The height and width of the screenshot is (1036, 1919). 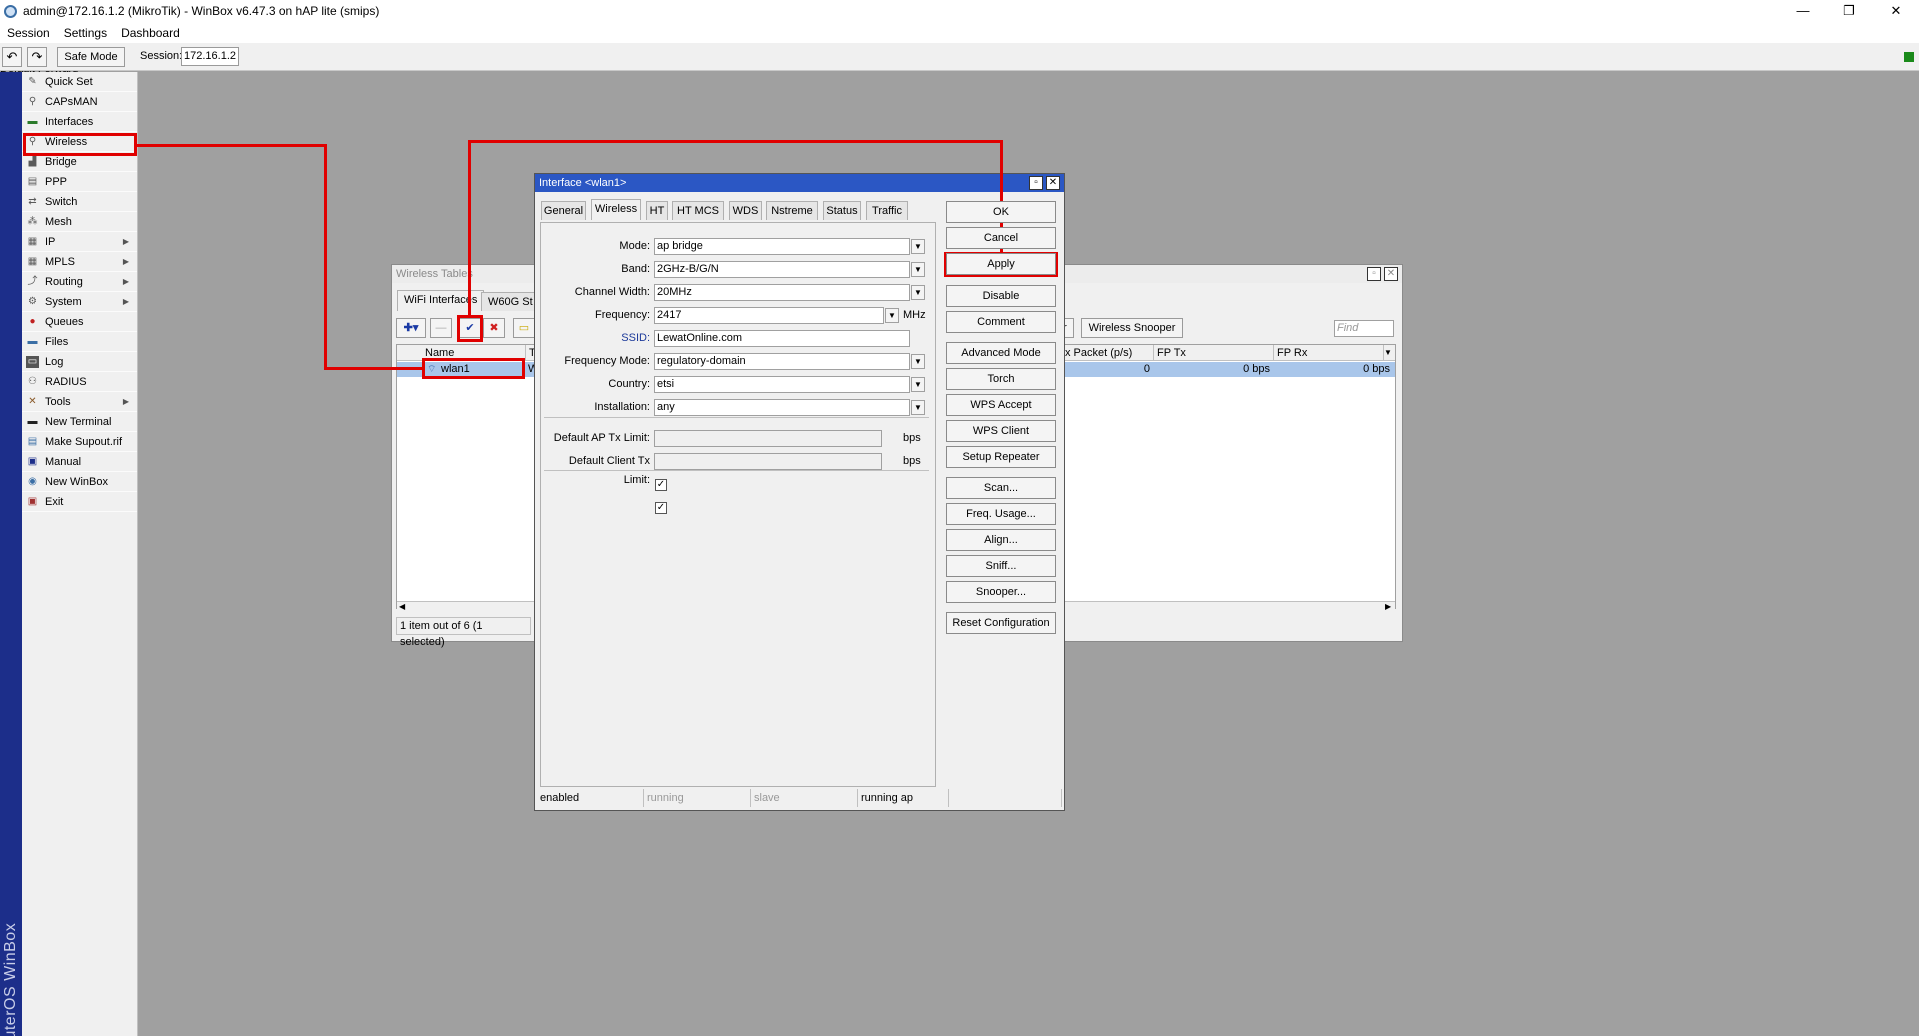 What do you see at coordinates (1803, 11) in the screenshot?
I see `minimize-button: —` at bounding box center [1803, 11].